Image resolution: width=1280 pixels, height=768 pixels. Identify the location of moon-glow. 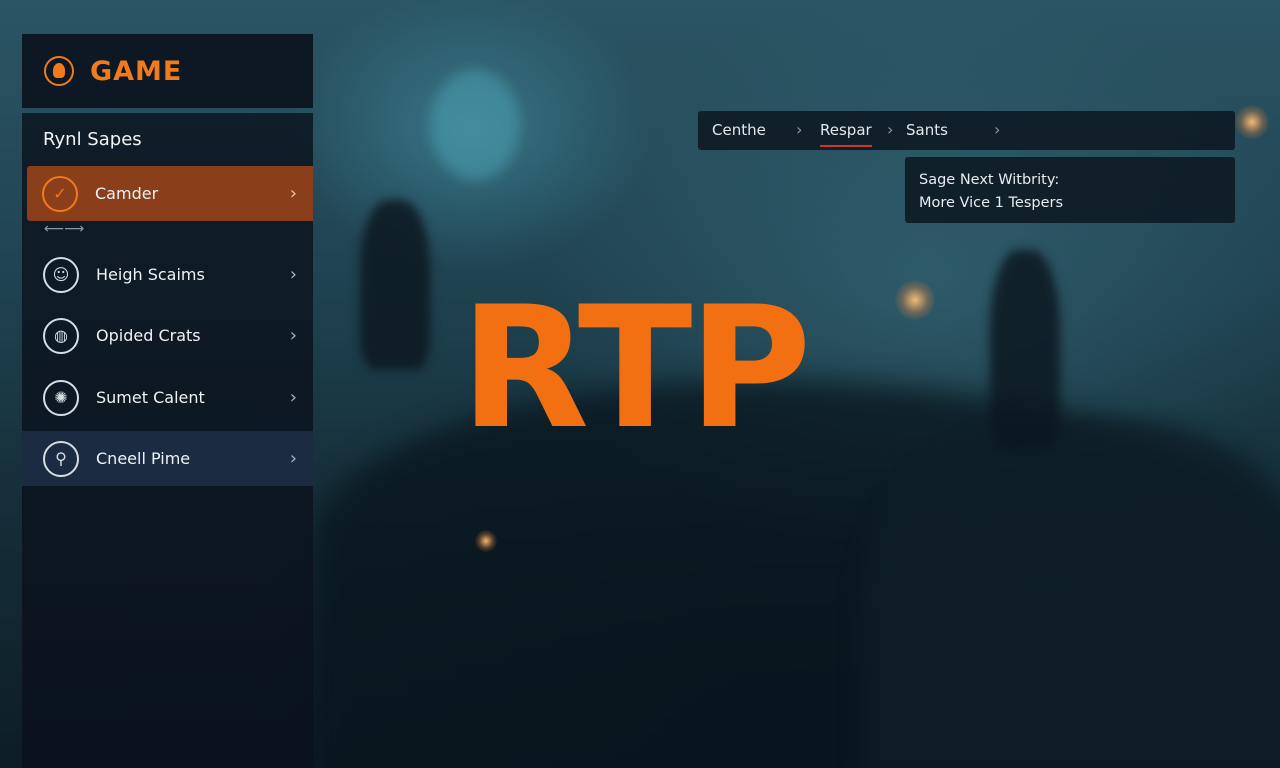
(475, 125).